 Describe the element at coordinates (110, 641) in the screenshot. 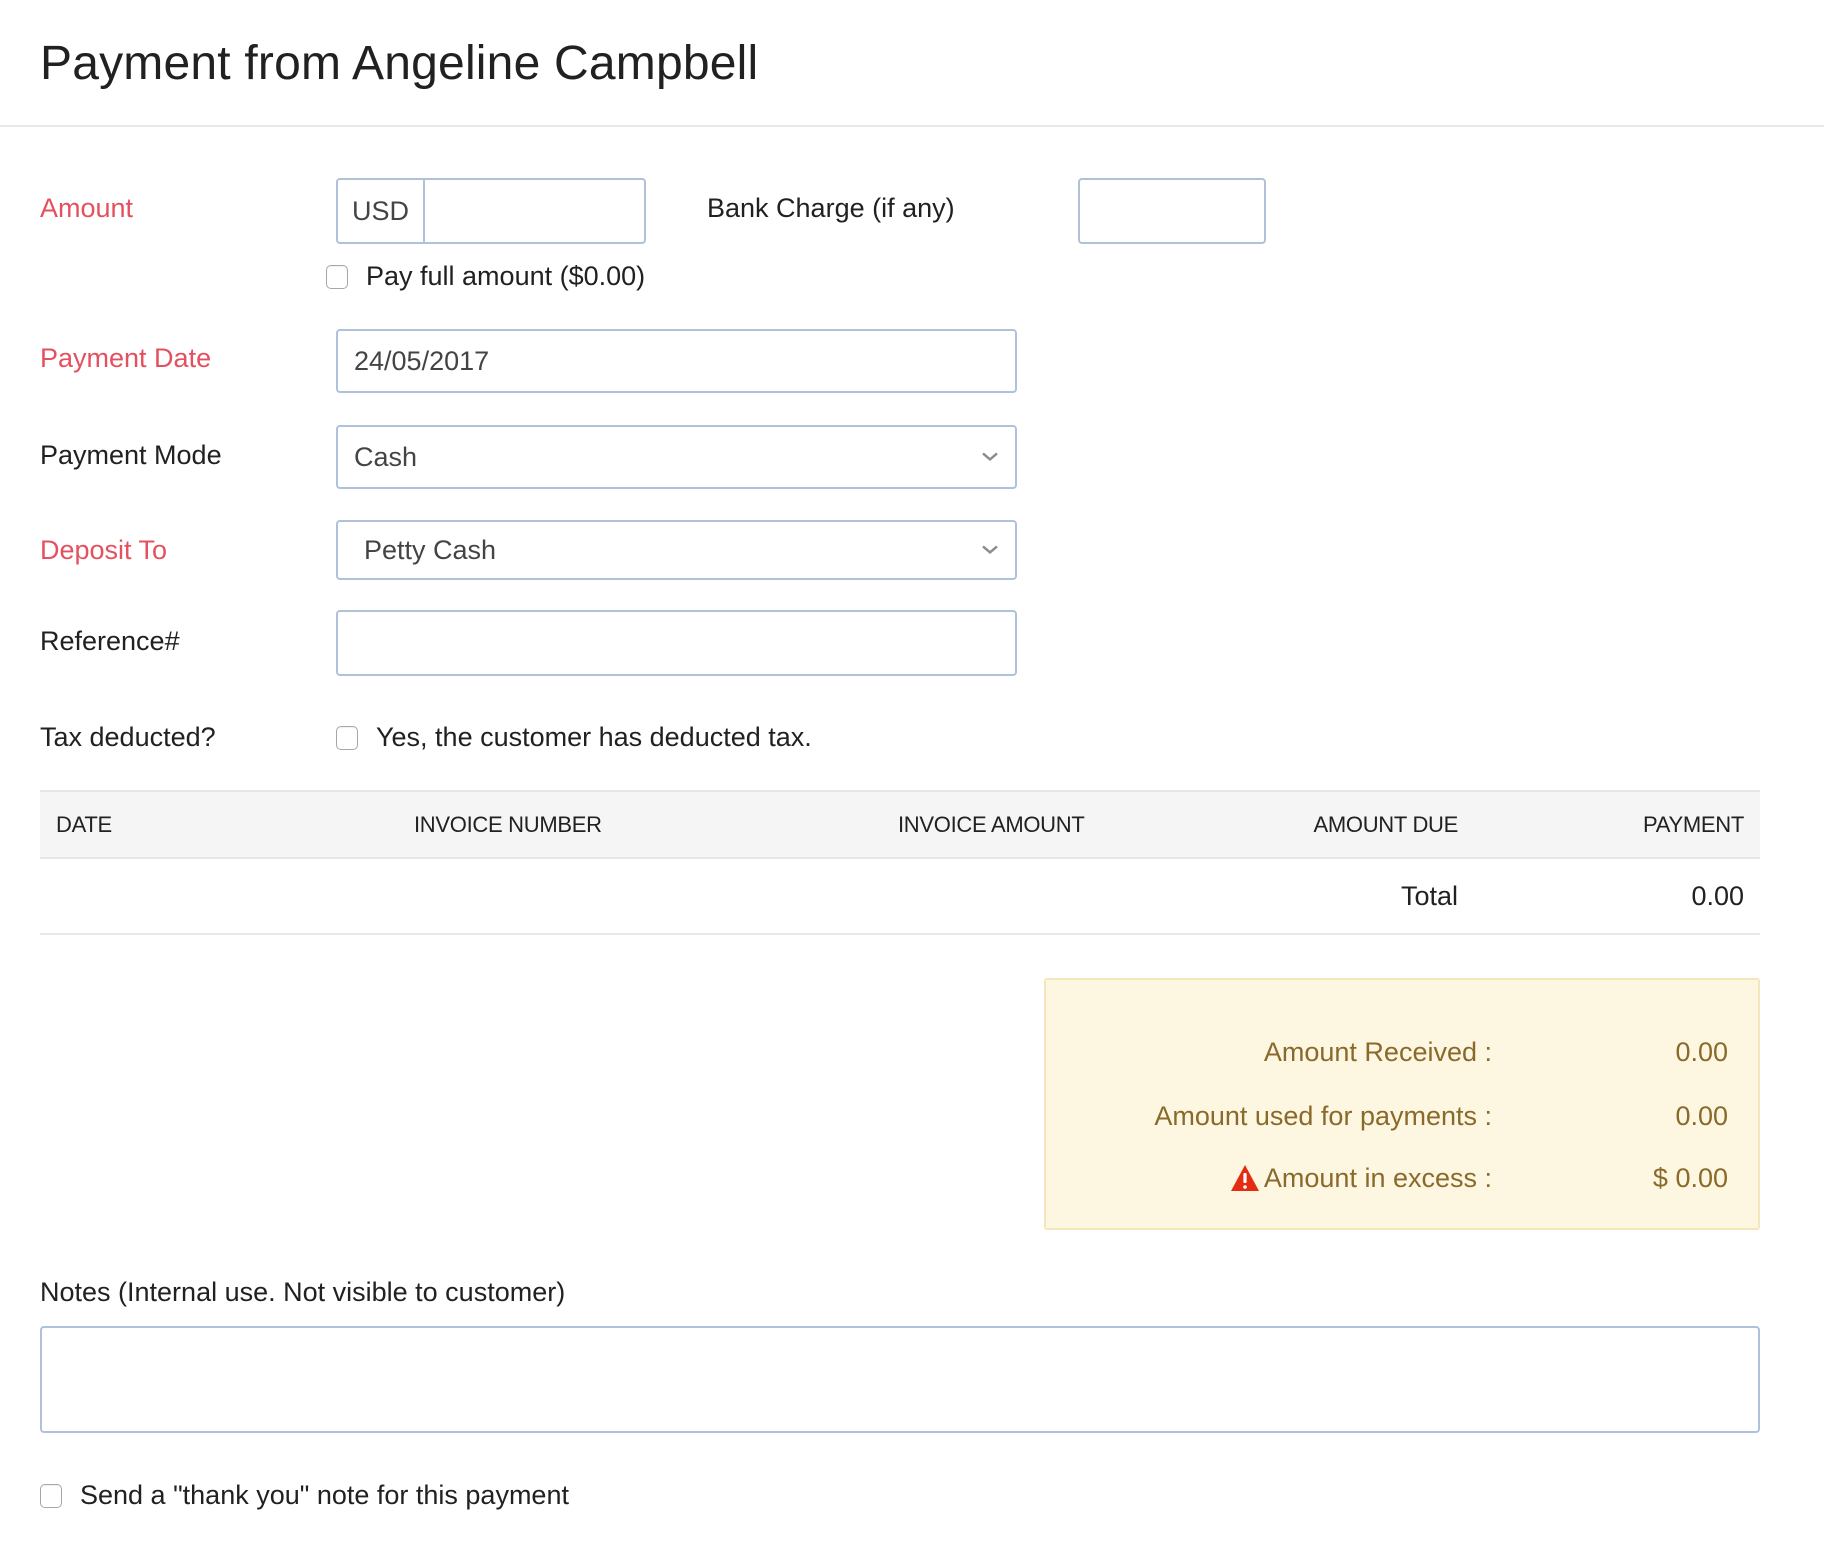

I see `reference-label: Reference#` at that location.